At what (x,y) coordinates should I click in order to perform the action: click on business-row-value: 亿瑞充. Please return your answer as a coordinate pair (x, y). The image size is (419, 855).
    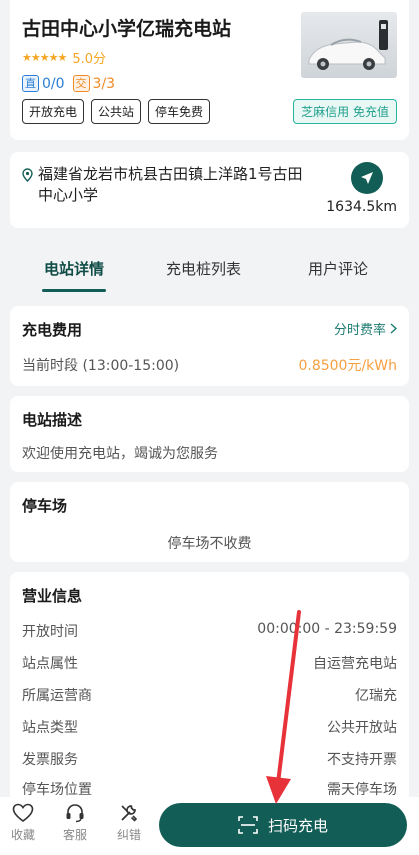
    Looking at the image, I should click on (376, 696).